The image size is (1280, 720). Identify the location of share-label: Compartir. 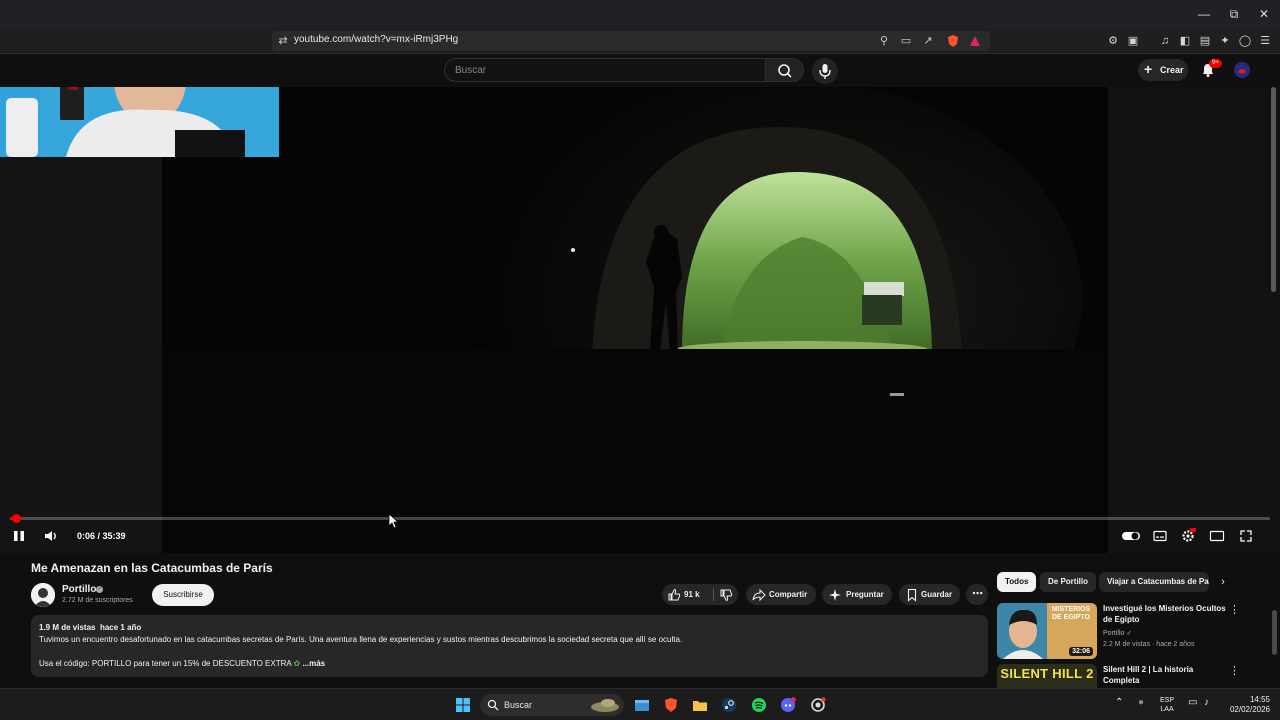
(788, 594).